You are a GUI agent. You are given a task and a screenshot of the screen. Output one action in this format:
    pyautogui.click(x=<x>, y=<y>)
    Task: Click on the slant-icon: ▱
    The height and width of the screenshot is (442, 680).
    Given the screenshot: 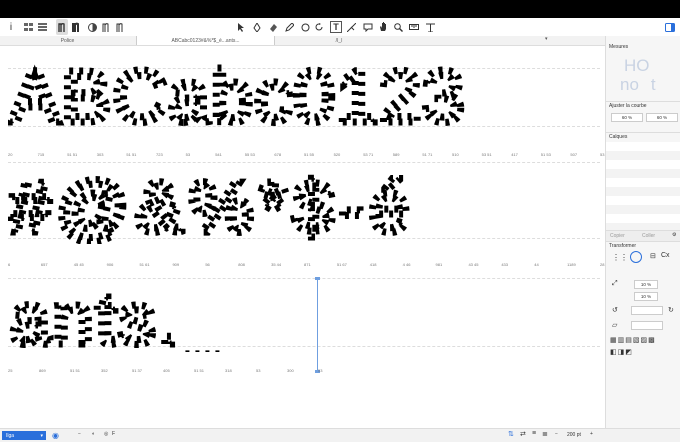 What is the action you would take?
    pyautogui.click(x=614, y=325)
    